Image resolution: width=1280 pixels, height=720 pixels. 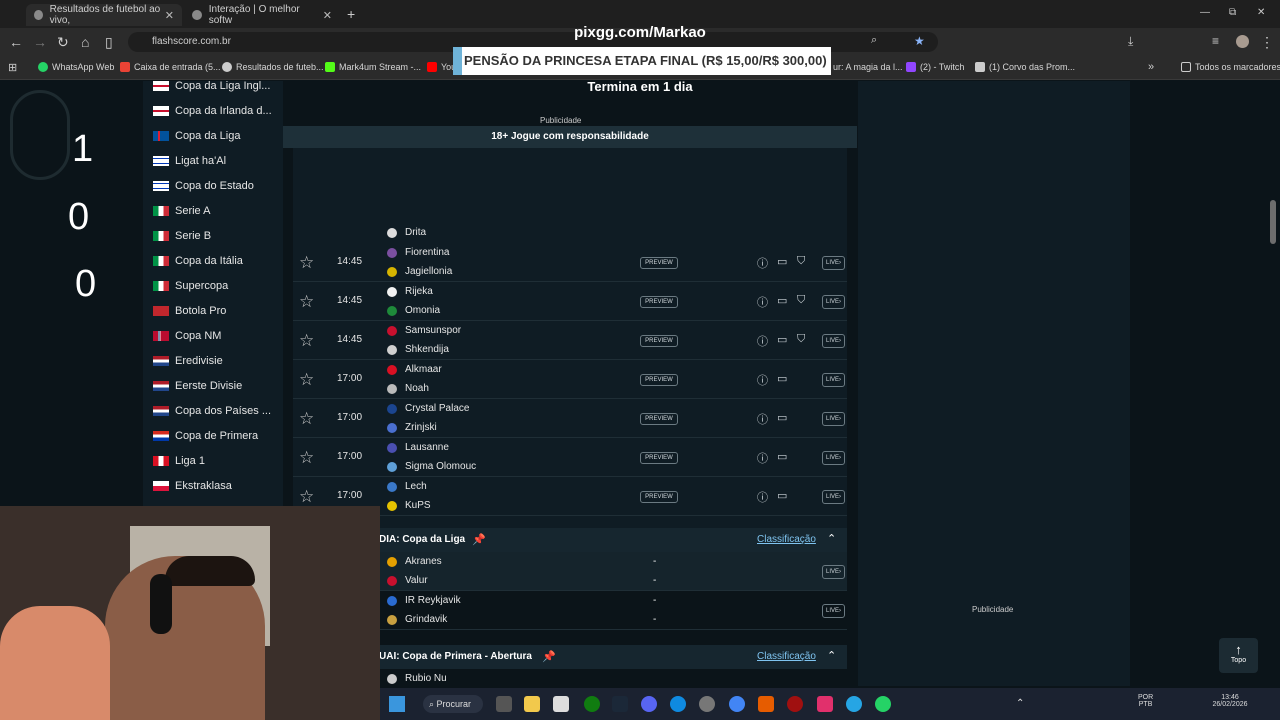 What do you see at coordinates (1273, 222) in the screenshot?
I see `scrollbar` at bounding box center [1273, 222].